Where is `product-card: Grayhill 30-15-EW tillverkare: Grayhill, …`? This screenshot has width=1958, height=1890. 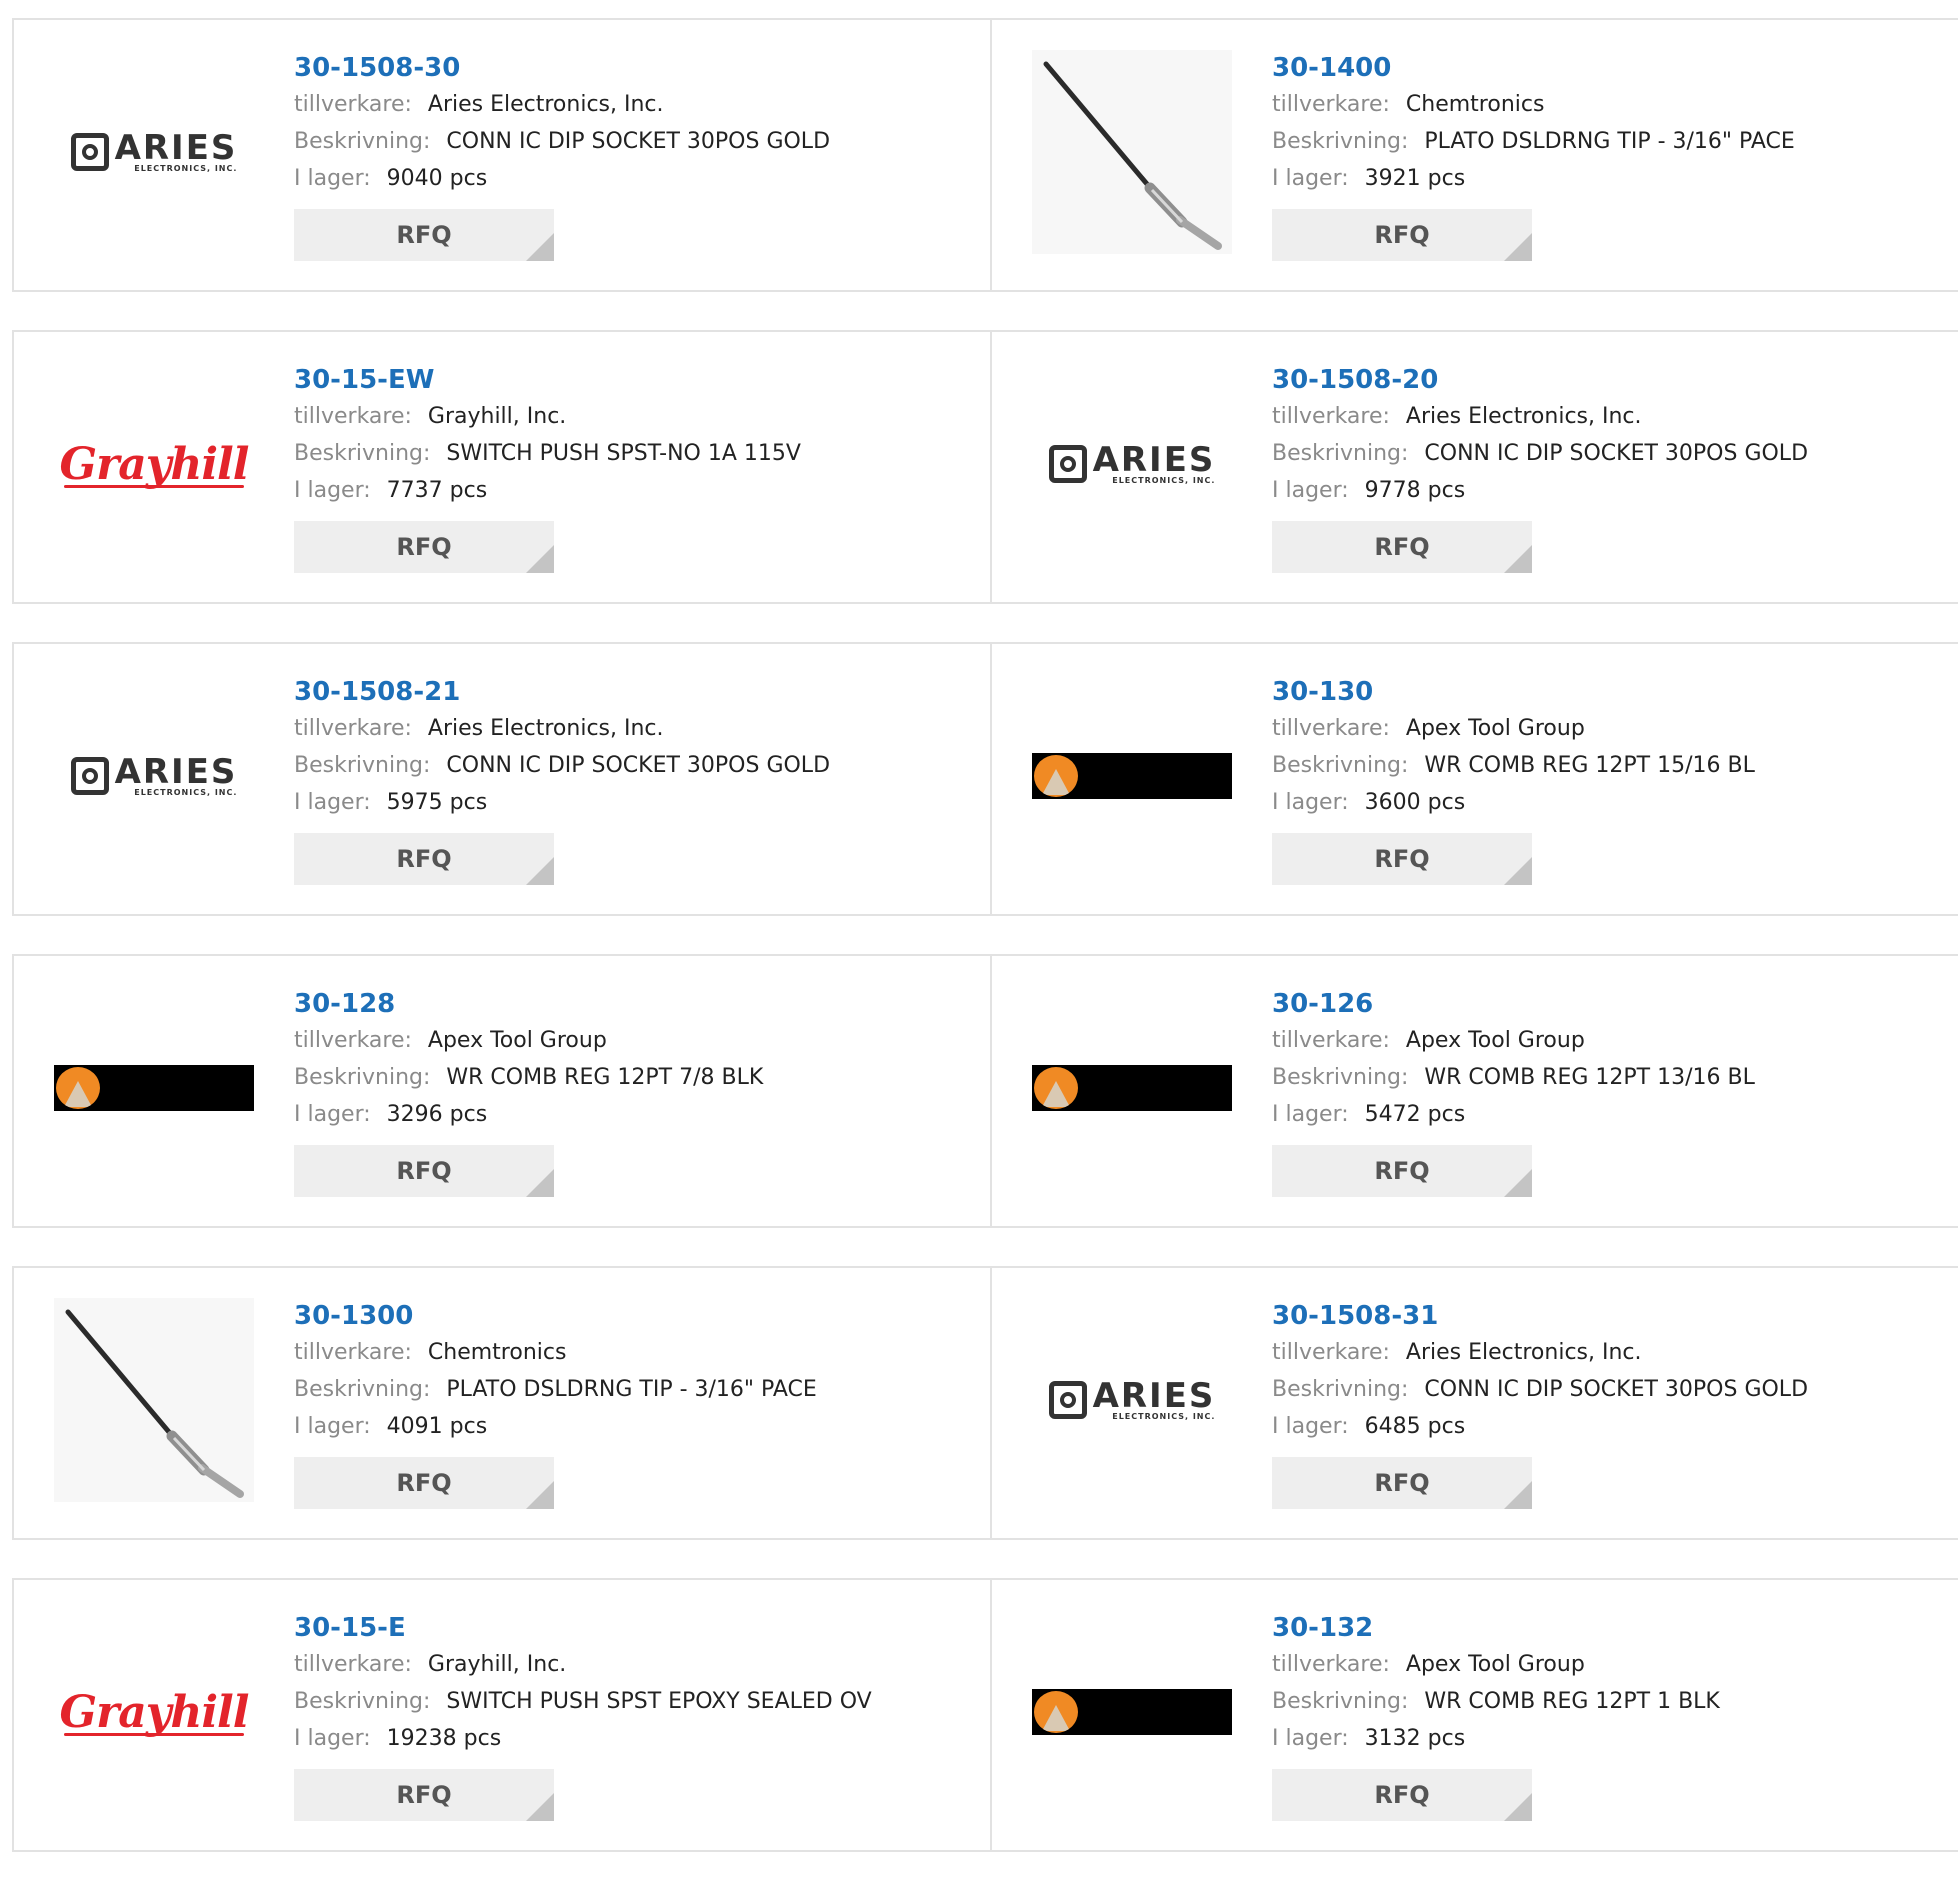 product-card: Grayhill 30-15-EW tillverkare: Grayhill, … is located at coordinates (502, 467).